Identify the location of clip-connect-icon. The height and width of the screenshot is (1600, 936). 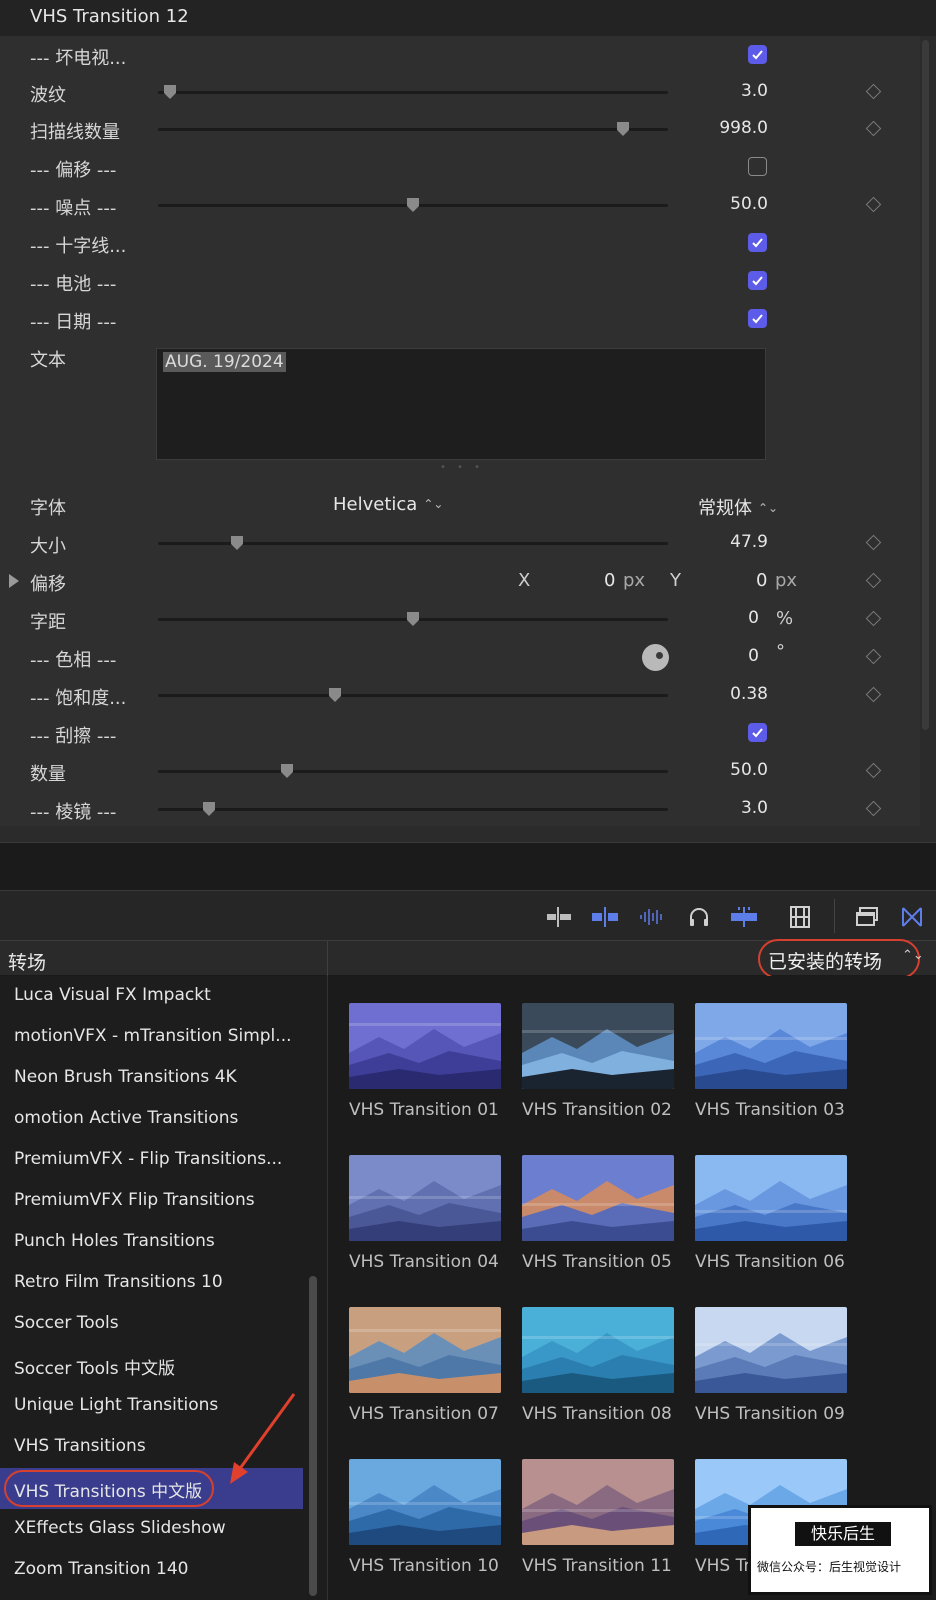
(559, 917).